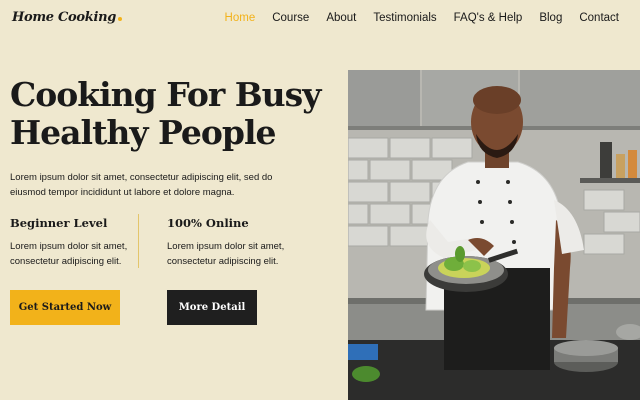 The image size is (640, 400). Describe the element at coordinates (208, 223) in the screenshot. I see `feature-title: 100% Online` at that location.